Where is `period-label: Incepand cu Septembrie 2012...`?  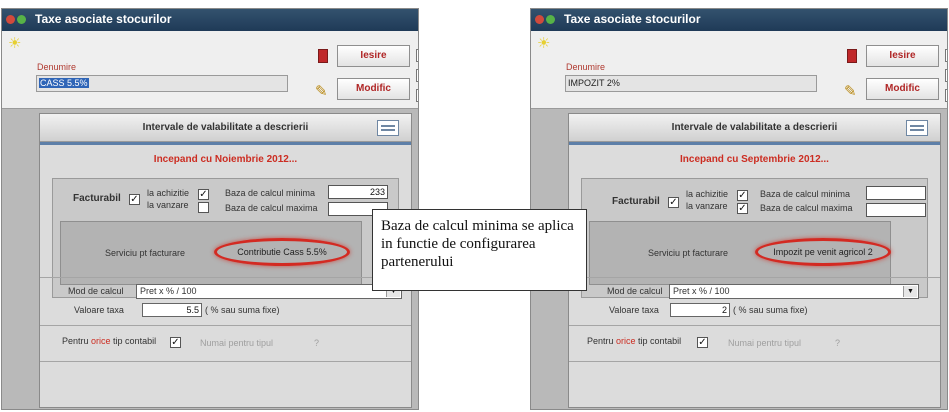 period-label: Incepand cu Septembrie 2012... is located at coordinates (754, 159).